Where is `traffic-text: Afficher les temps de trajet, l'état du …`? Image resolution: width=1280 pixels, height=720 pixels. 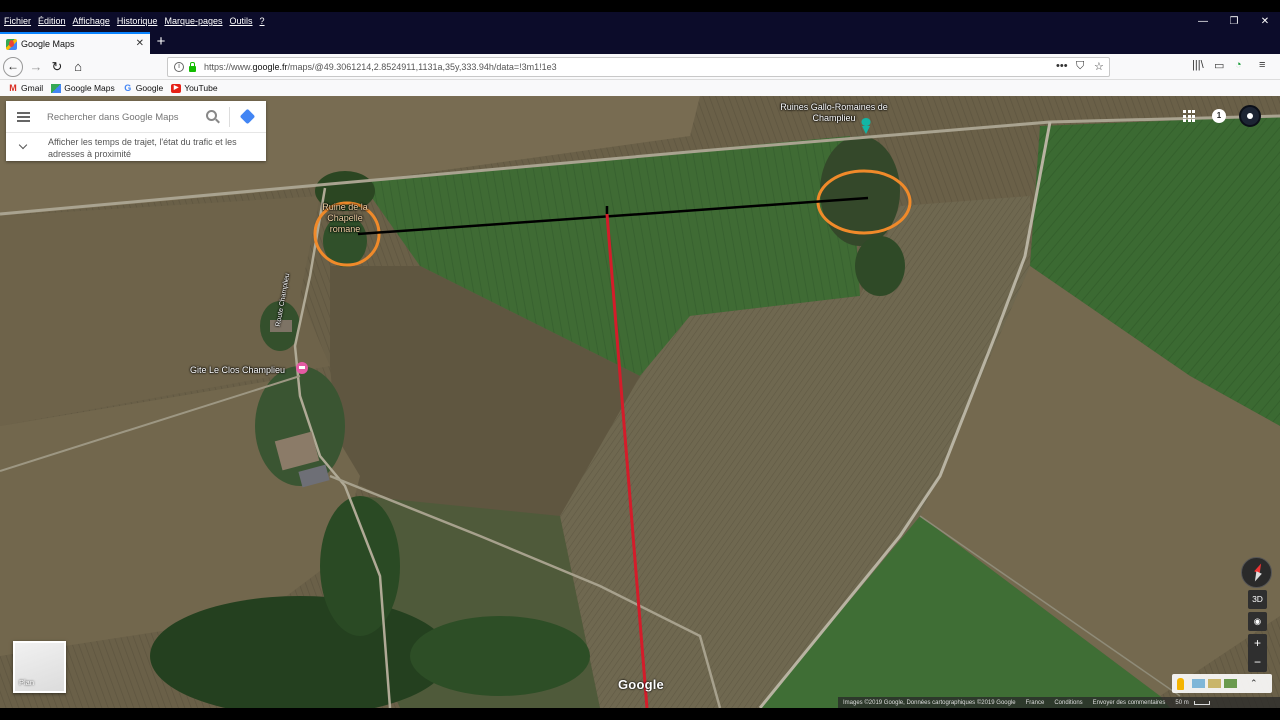
traffic-text: Afficher les temps de trajet, l'état du … is located at coordinates (142, 148).